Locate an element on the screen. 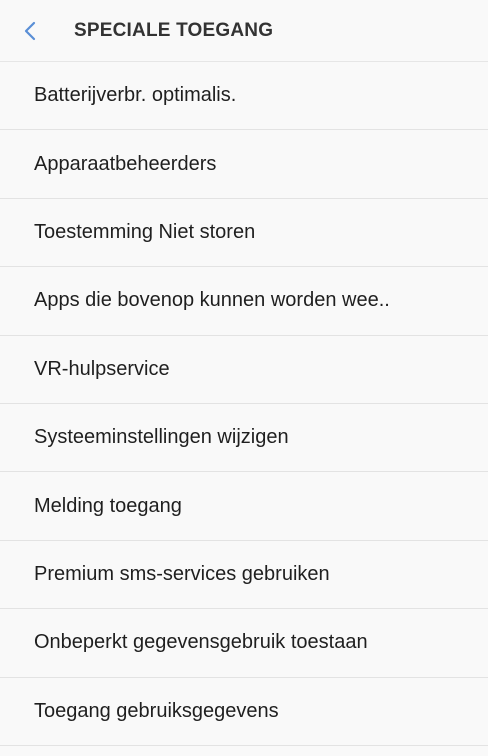  list-item-battery-optimization: Batterijverbr. optimalis. is located at coordinates (244, 96).